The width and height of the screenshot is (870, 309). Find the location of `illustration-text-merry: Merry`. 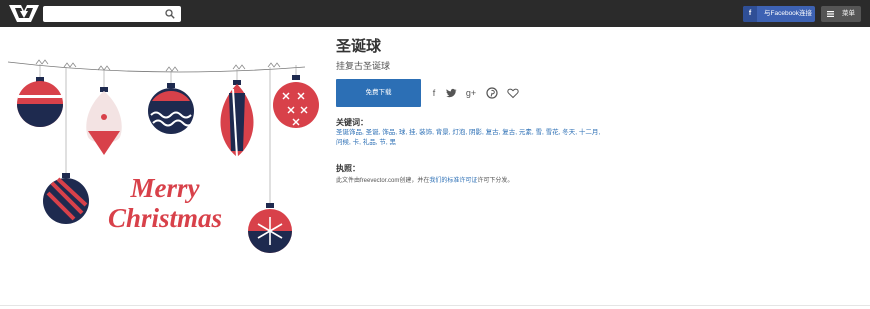

illustration-text-merry: Merry is located at coordinates (165, 188).